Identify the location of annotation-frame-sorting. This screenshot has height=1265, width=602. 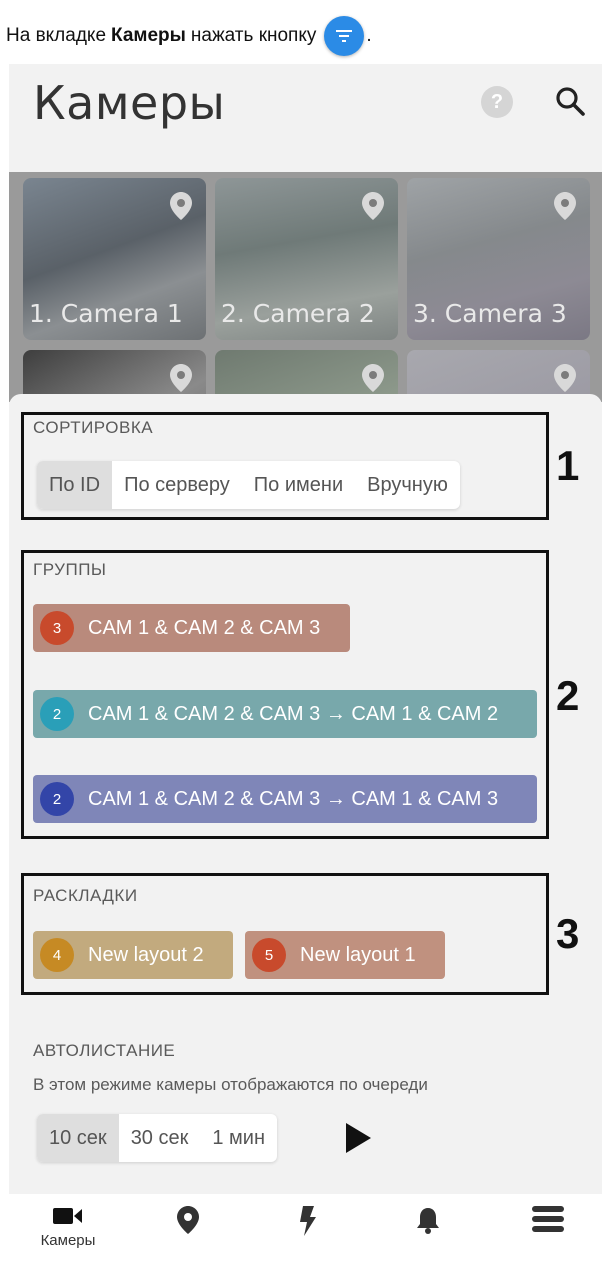
(285, 466).